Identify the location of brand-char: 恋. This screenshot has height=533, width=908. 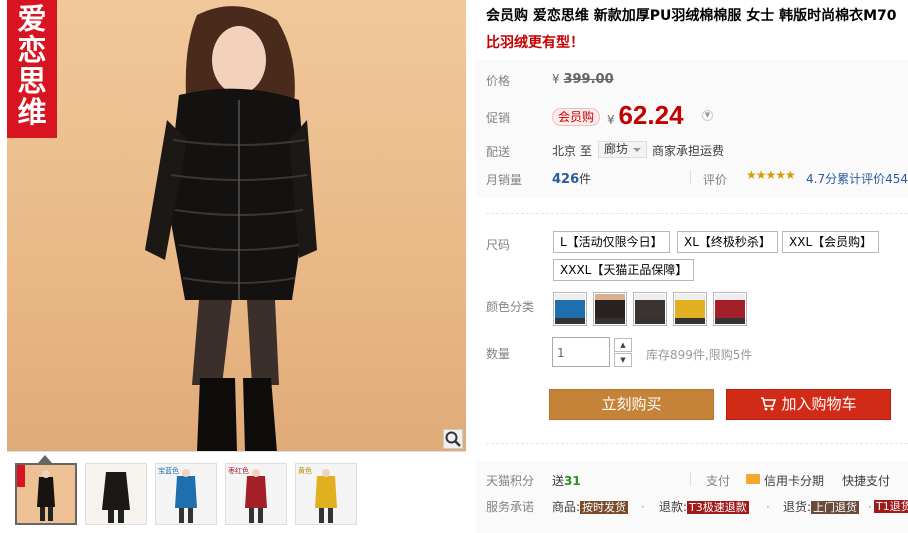
(32, 50).